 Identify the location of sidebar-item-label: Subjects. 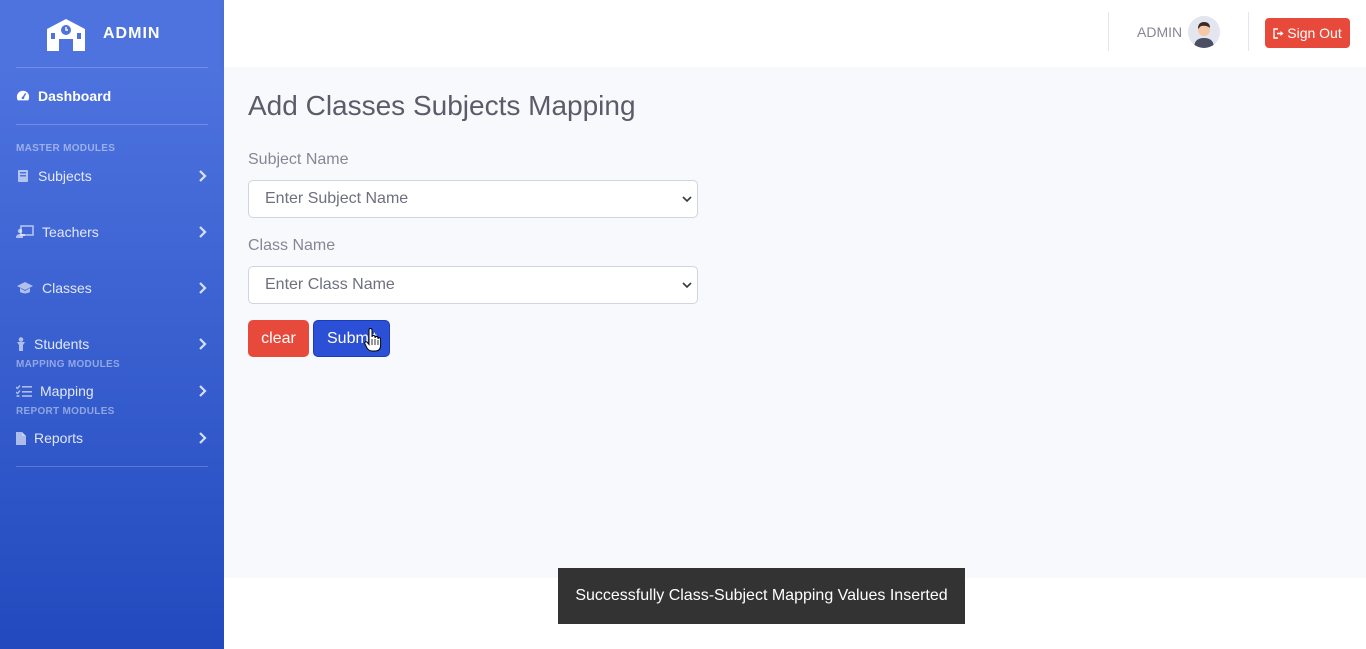
(65, 176).